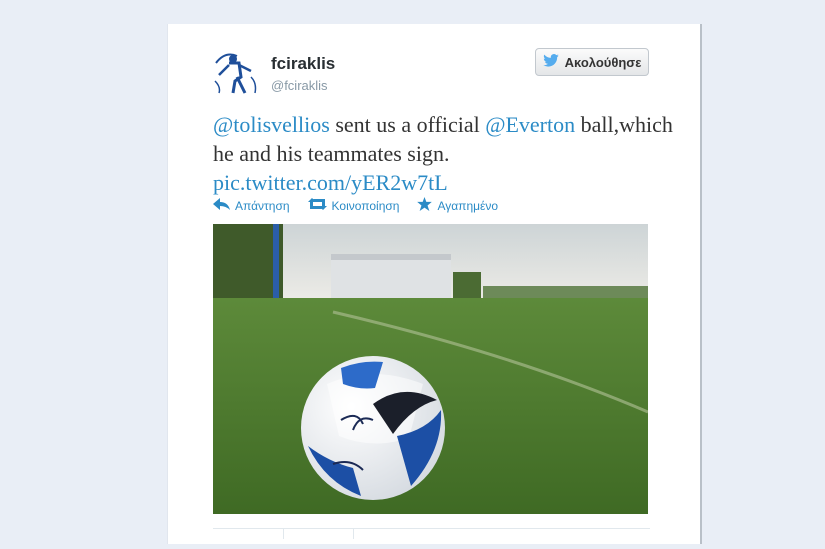 This screenshot has width=825, height=549. Describe the element at coordinates (299, 85) in the screenshot. I see `handle: @fciraklis` at that location.